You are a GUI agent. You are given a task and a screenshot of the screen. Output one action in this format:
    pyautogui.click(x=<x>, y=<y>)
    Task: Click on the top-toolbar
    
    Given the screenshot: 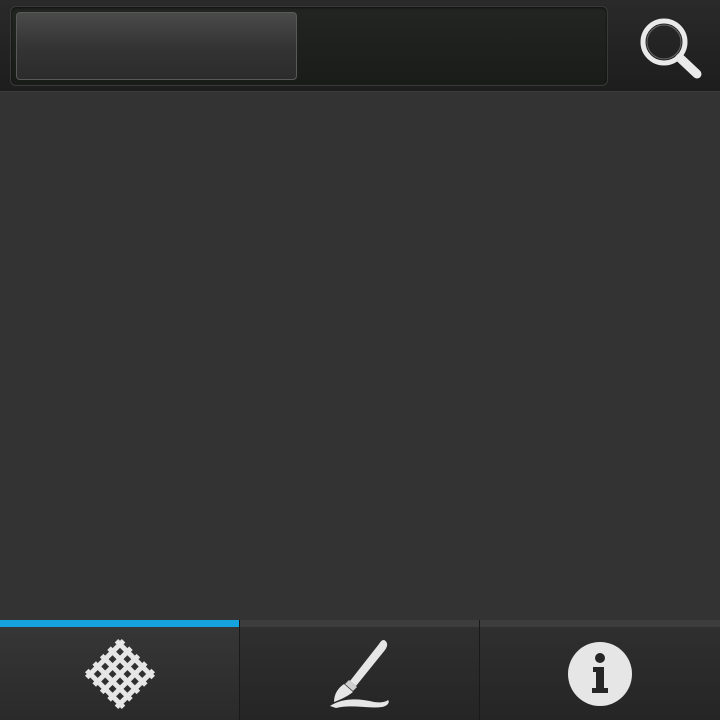 What is the action you would take?
    pyautogui.click(x=360, y=46)
    